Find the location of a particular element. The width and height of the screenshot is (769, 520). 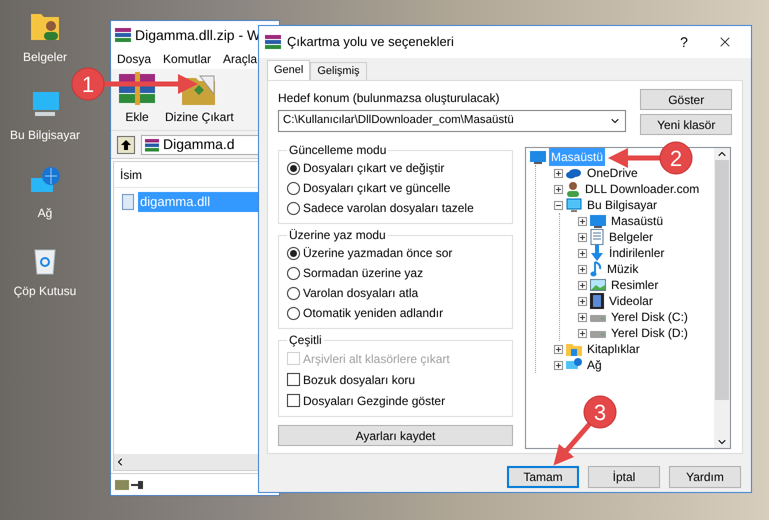

tree-item: Masaüstü is located at coordinates (637, 221).